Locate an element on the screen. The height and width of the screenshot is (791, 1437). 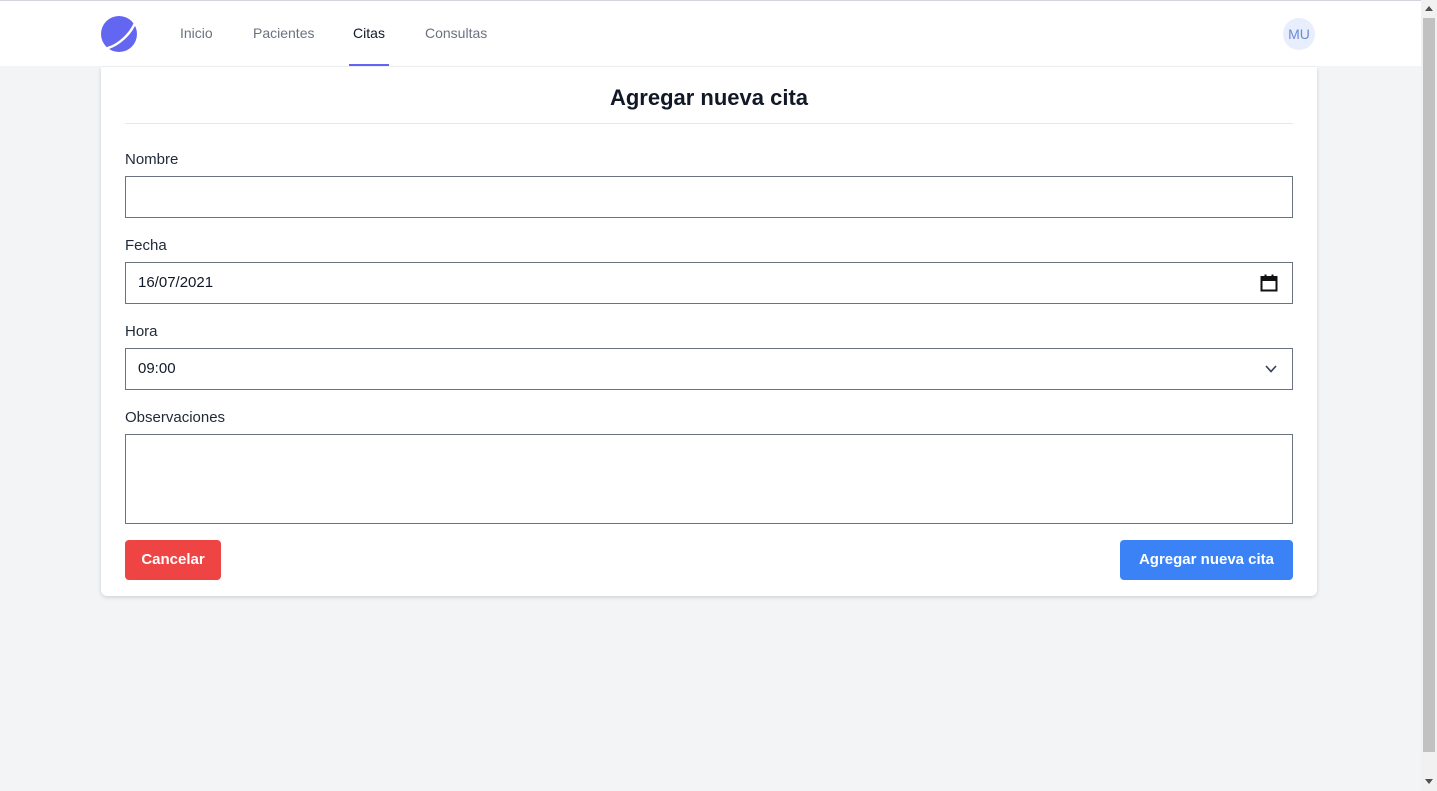
add-appointment-button: Agregar nueva cita is located at coordinates (1206, 560).